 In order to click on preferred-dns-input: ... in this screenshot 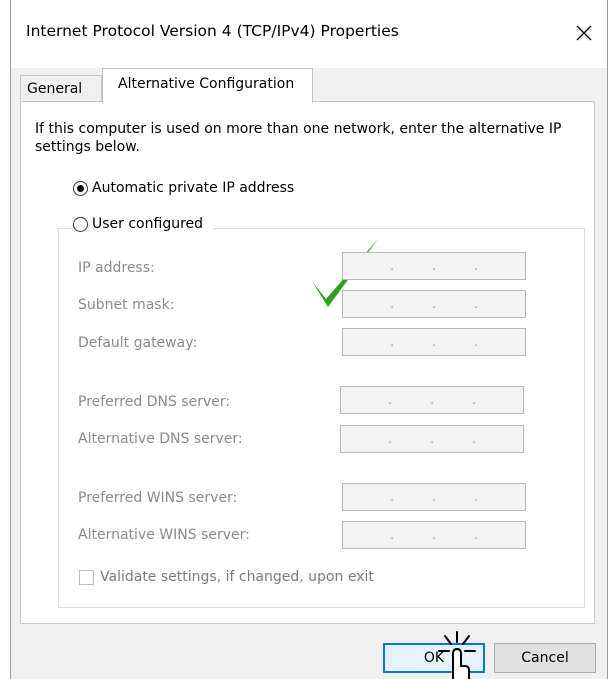, I will do `click(432, 400)`.